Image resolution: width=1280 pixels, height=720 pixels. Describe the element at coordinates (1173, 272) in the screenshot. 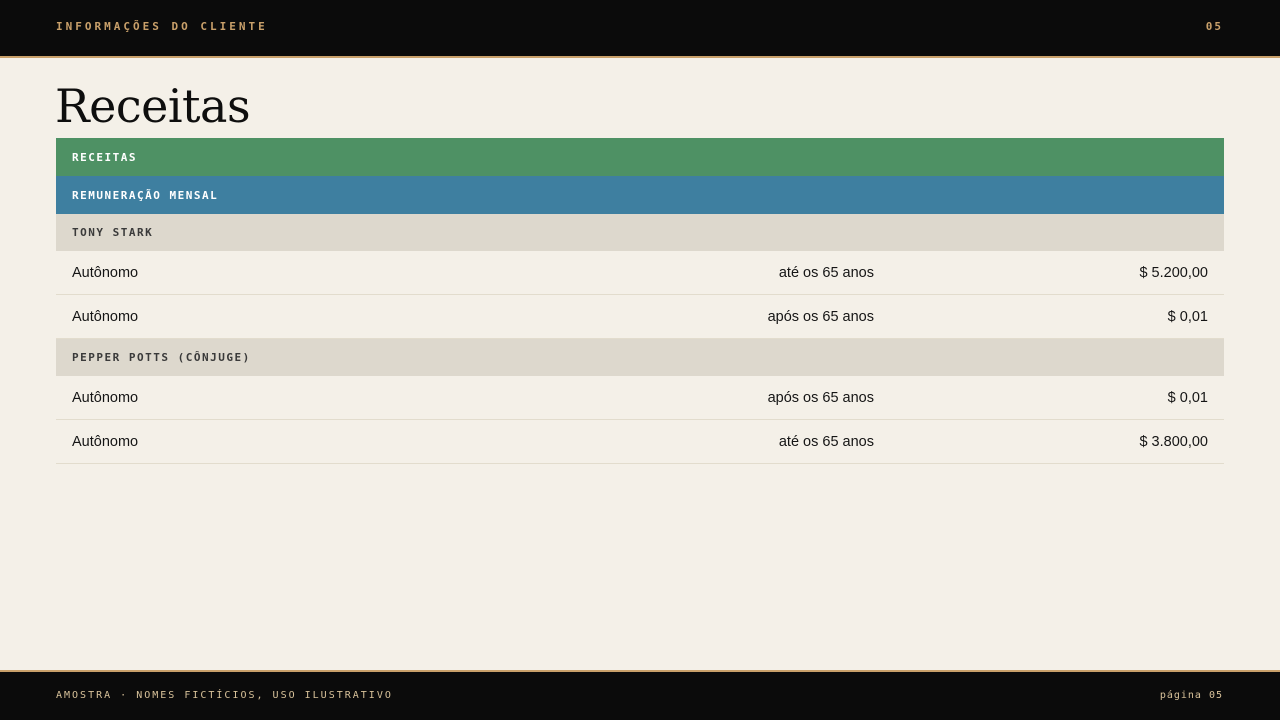

I see `income-value: $ 5.200,00` at that location.